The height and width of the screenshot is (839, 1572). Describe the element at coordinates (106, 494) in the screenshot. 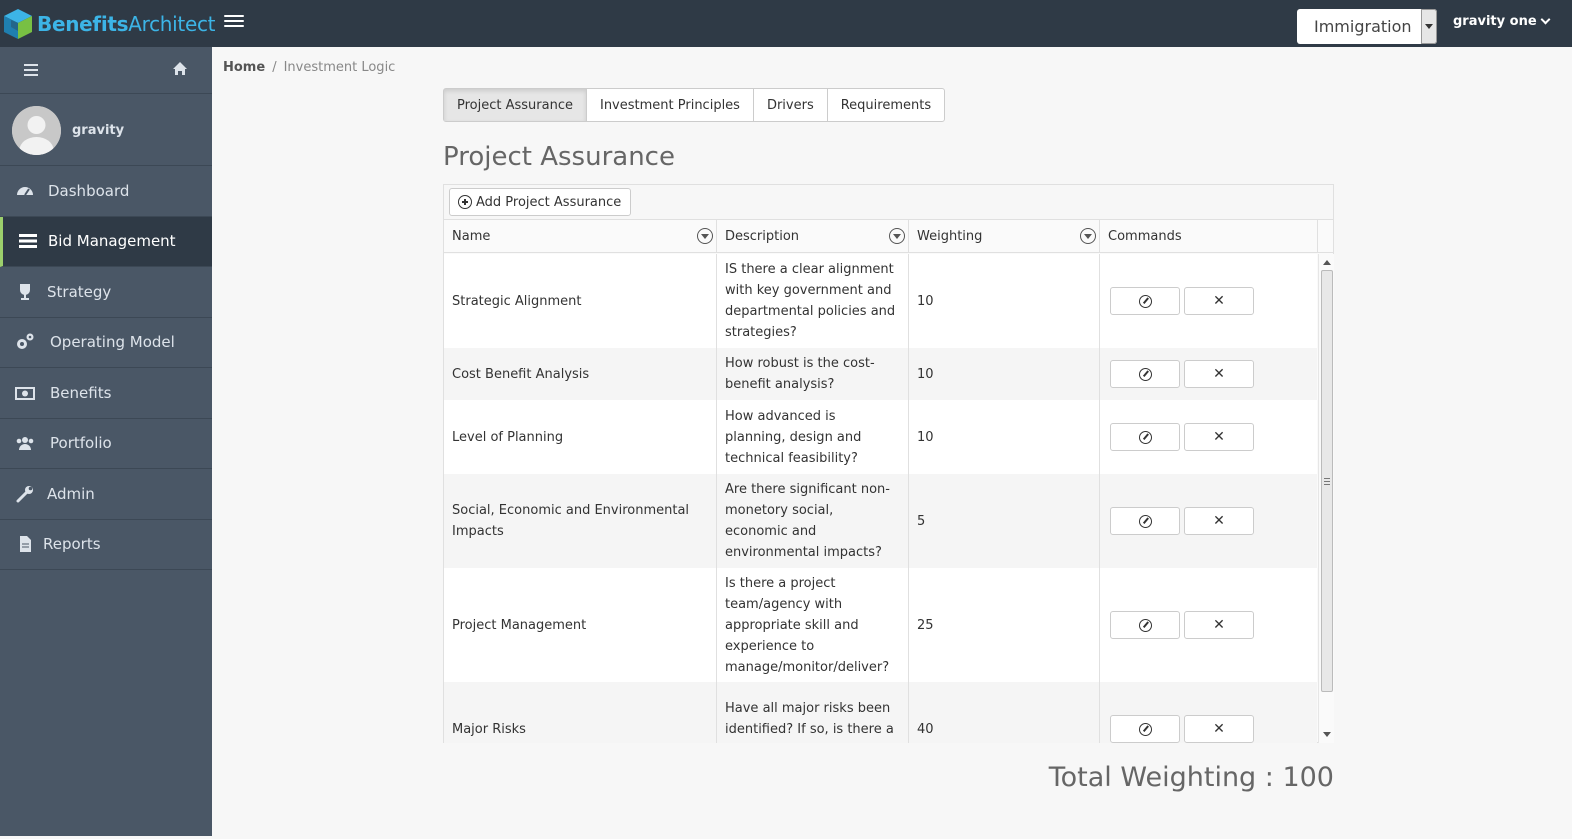

I see `sidebar-item-admin: Admin` at that location.